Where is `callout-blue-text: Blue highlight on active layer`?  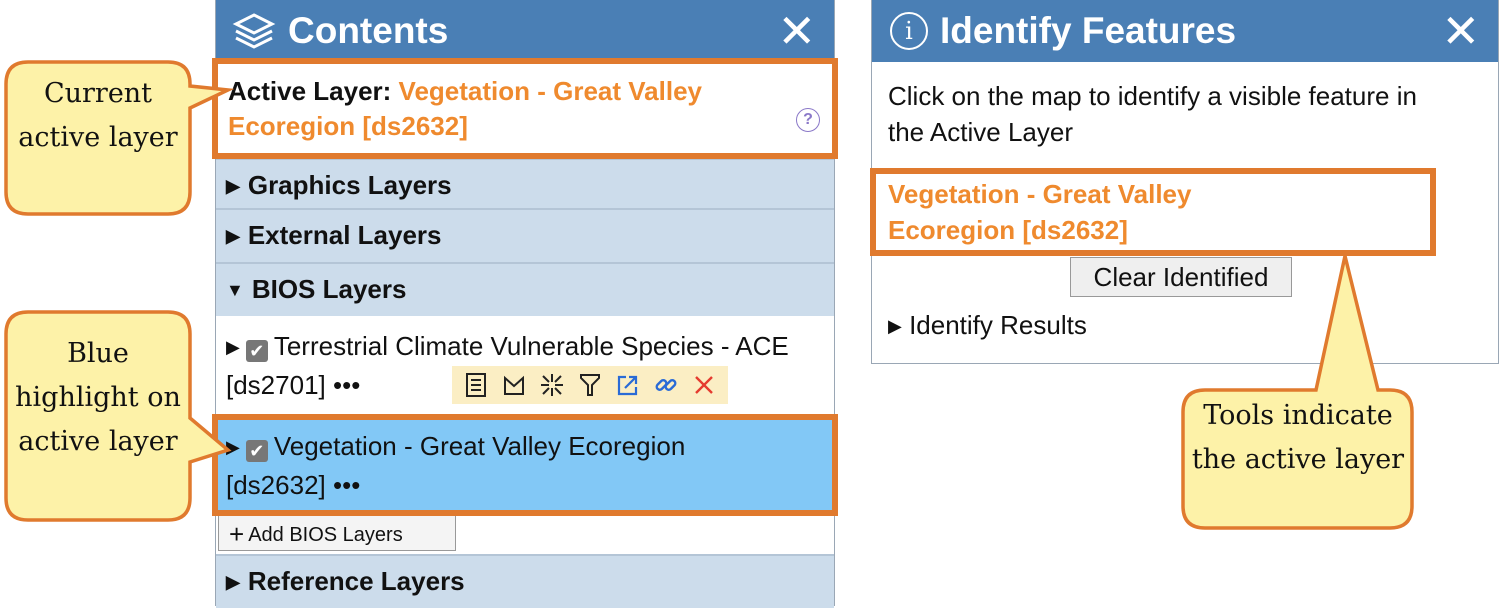 callout-blue-text: Blue highlight on active layer is located at coordinates (98, 397).